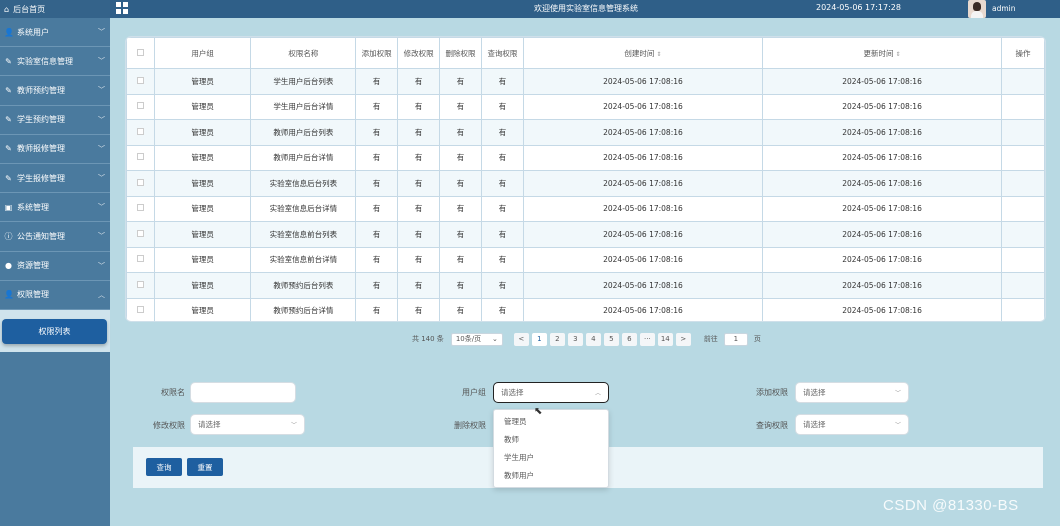 Image resolution: width=1060 pixels, height=526 pixels. I want to click on dropdown-option: 教师用户, so click(551, 476).